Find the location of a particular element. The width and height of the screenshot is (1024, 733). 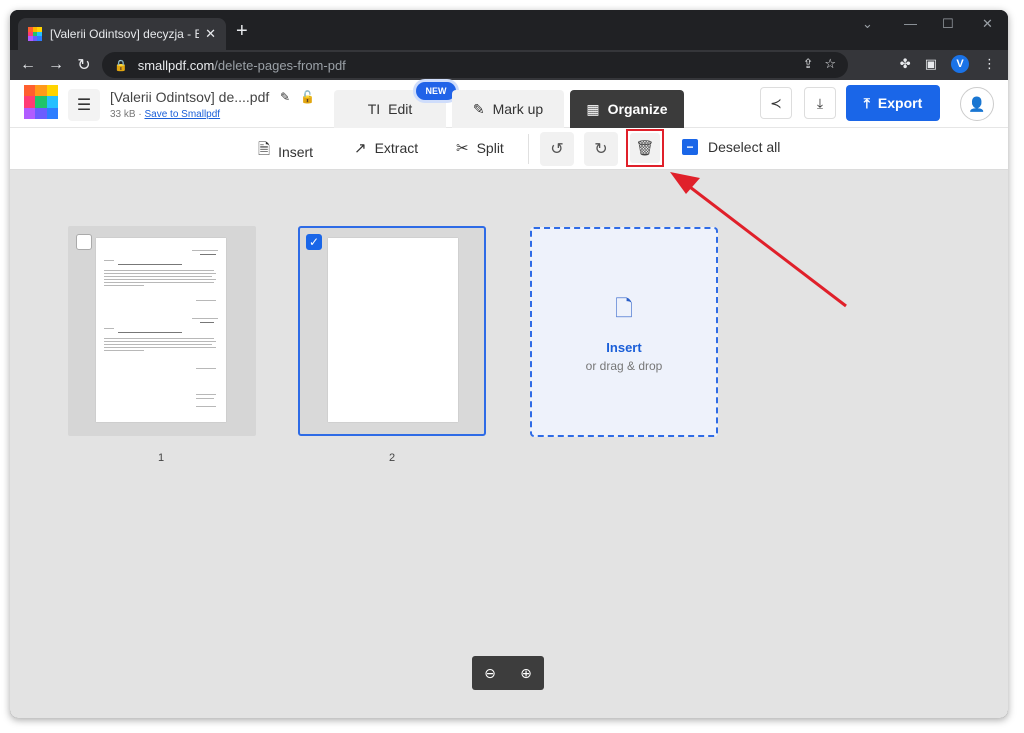

share-page-icon: ⇪ ☆ is located at coordinates (819, 64).